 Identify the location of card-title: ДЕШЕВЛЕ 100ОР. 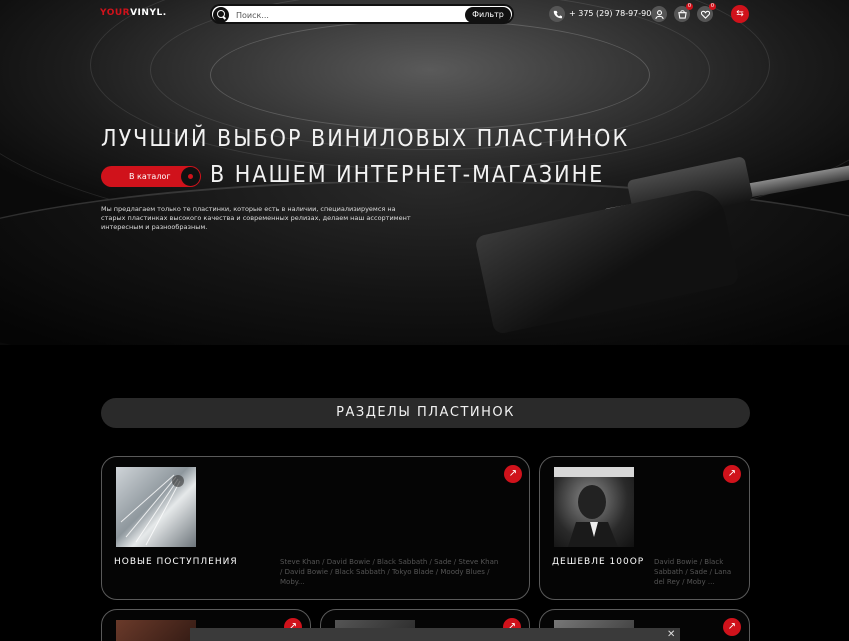
(598, 562).